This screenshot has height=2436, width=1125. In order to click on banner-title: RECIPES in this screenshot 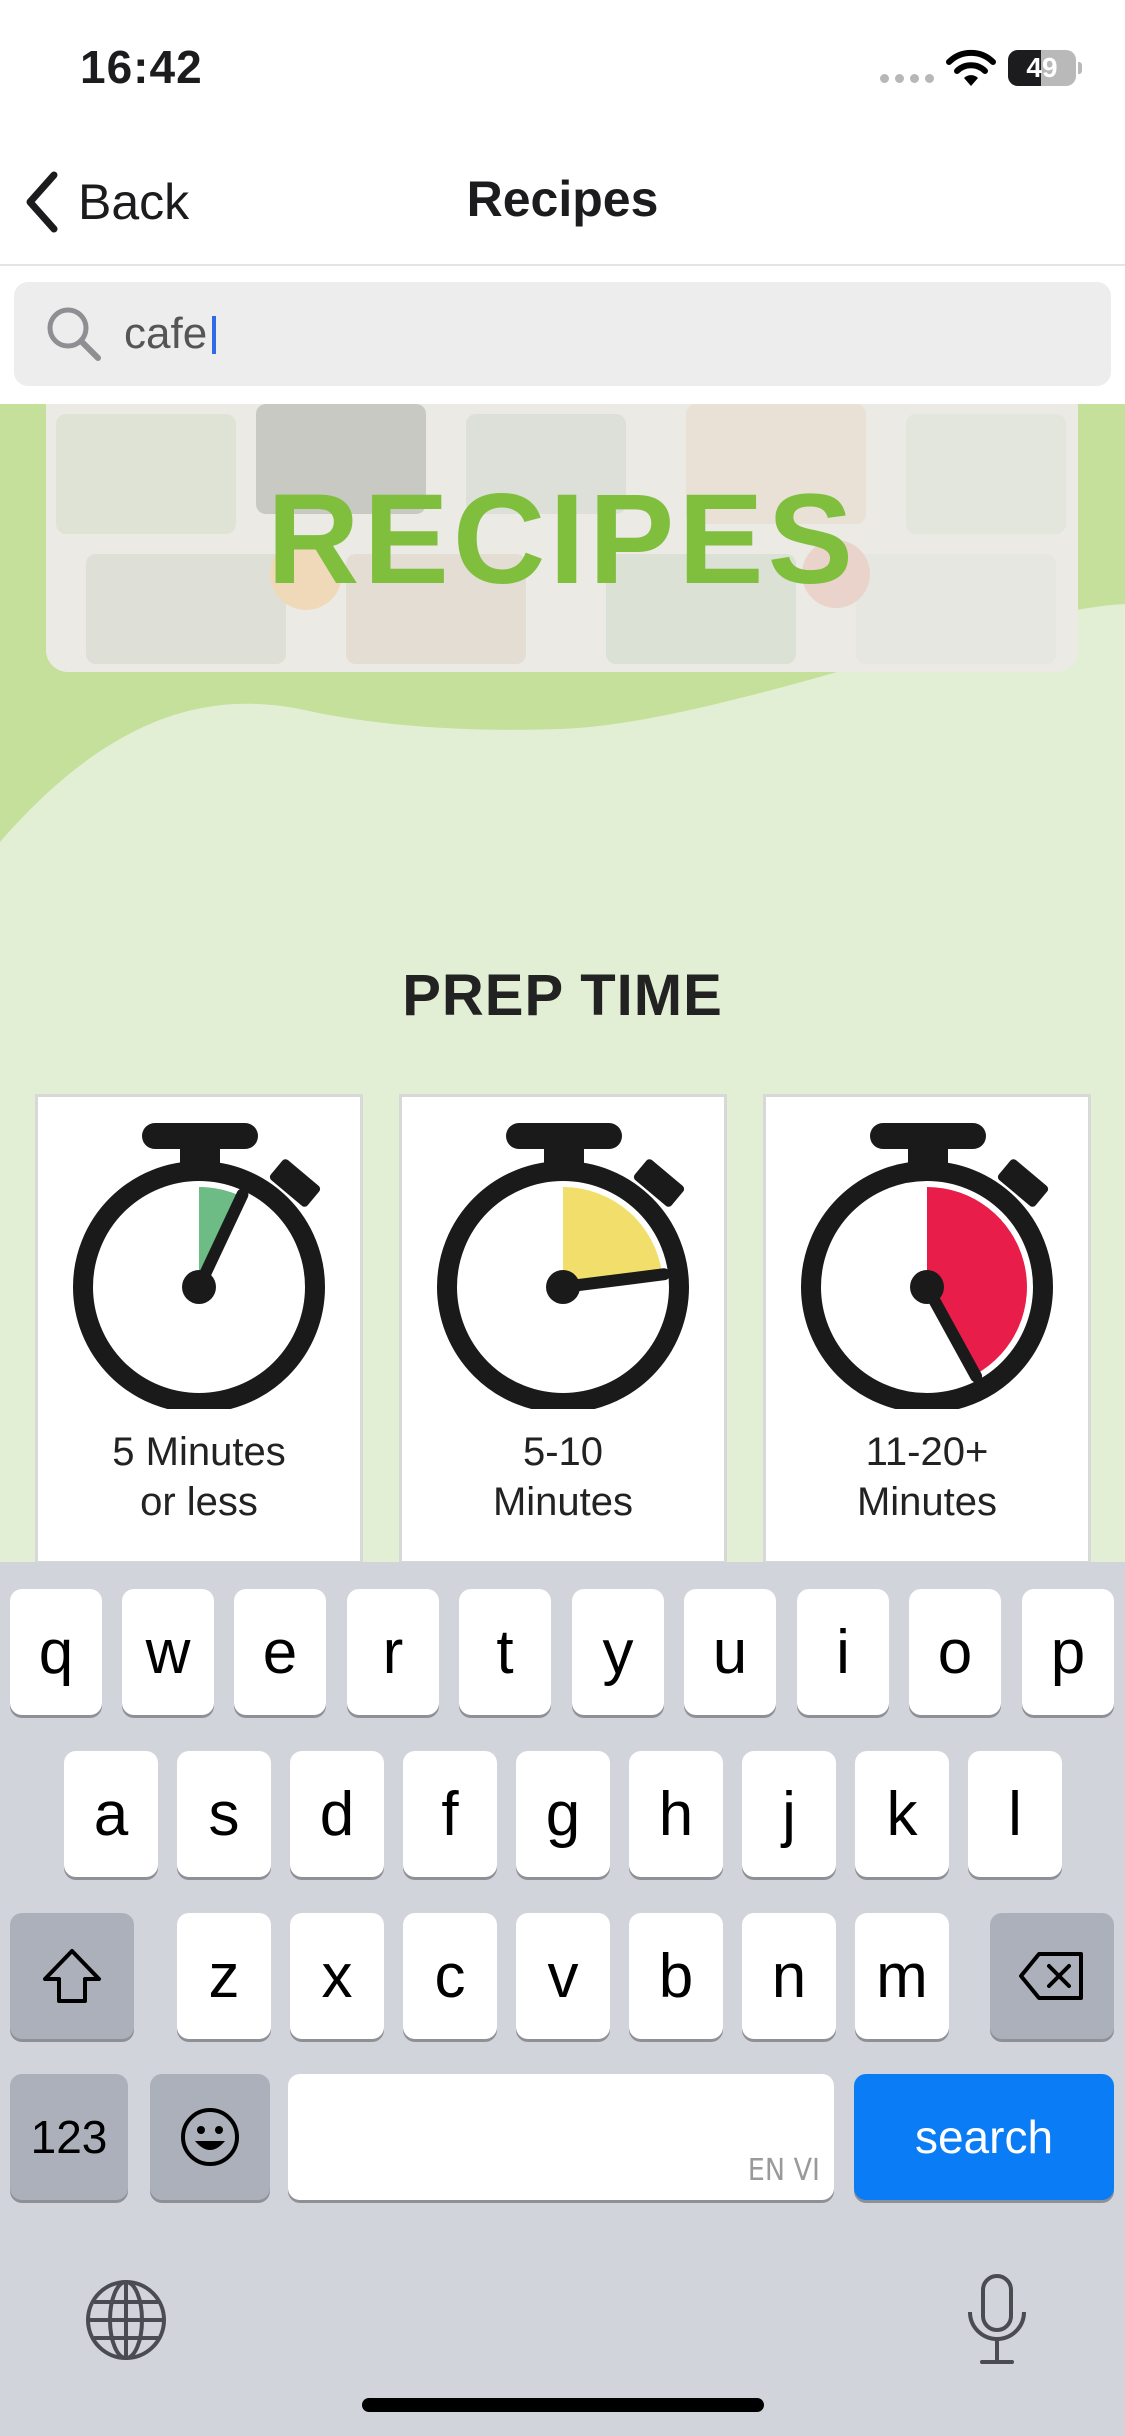, I will do `click(562, 539)`.